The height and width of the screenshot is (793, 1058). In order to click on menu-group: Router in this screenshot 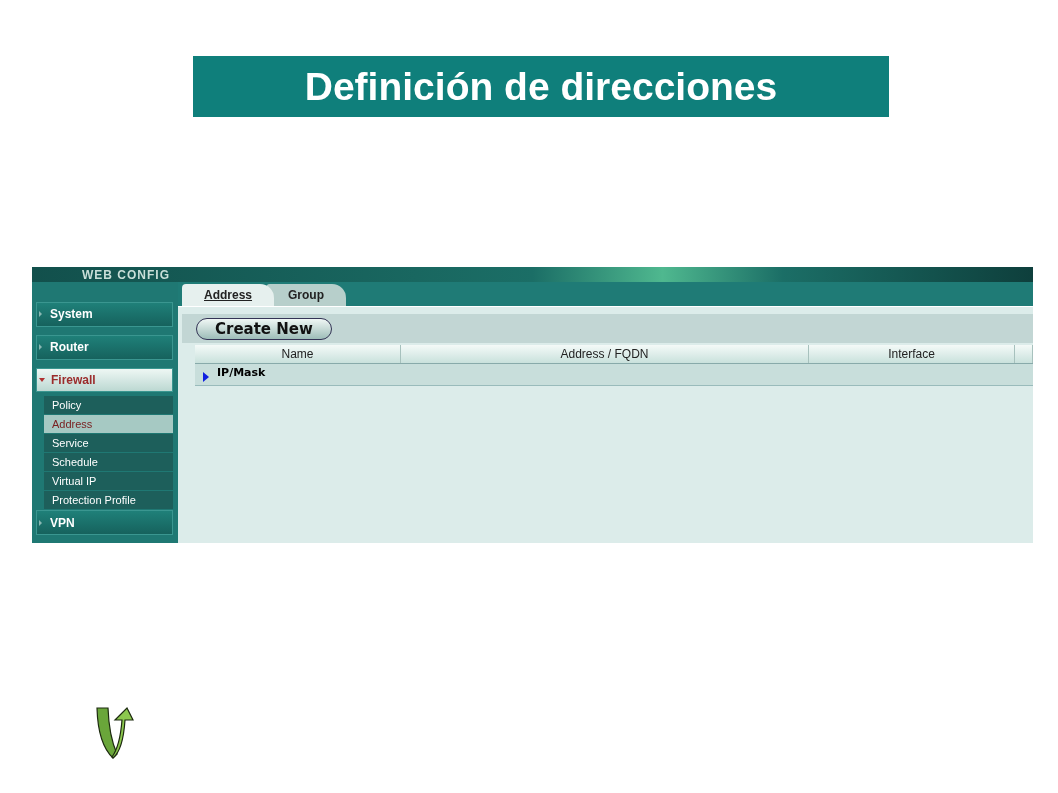, I will do `click(104, 347)`.